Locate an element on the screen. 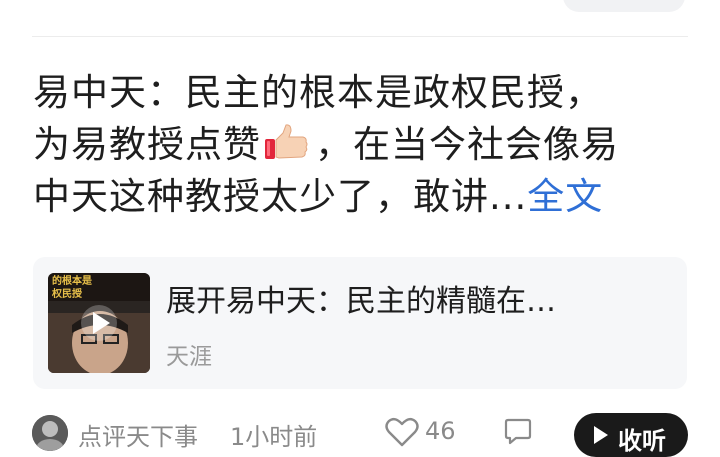 This screenshot has width=720, height=457. link-card-source: 天涯 is located at coordinates (189, 357).